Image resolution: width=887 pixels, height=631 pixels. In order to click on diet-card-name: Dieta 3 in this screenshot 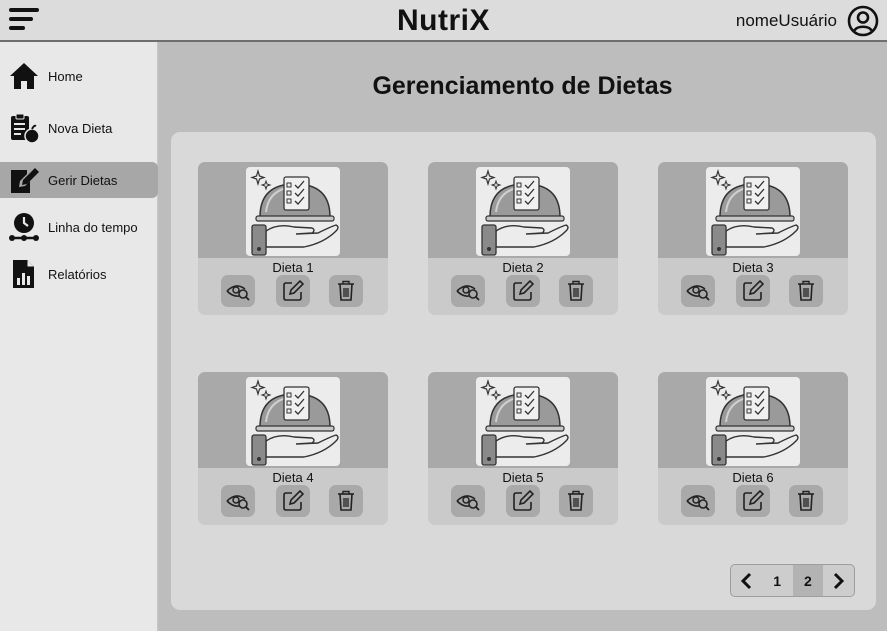, I will do `click(753, 267)`.